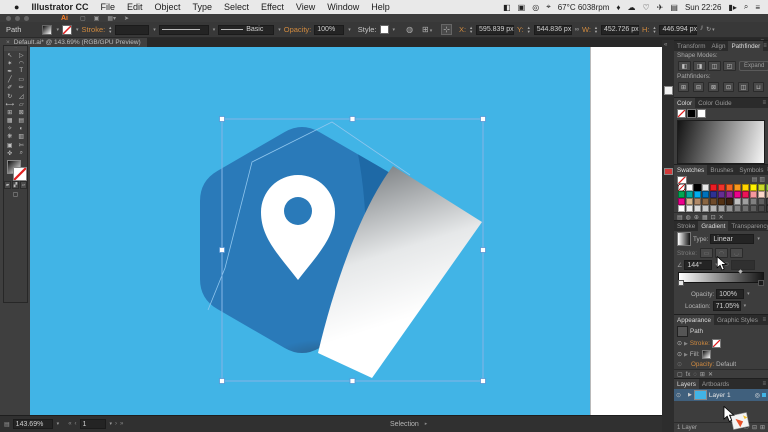  What do you see at coordinates (732, 239) in the screenshot?
I see `gradient-type-select: Linear` at bounding box center [732, 239].